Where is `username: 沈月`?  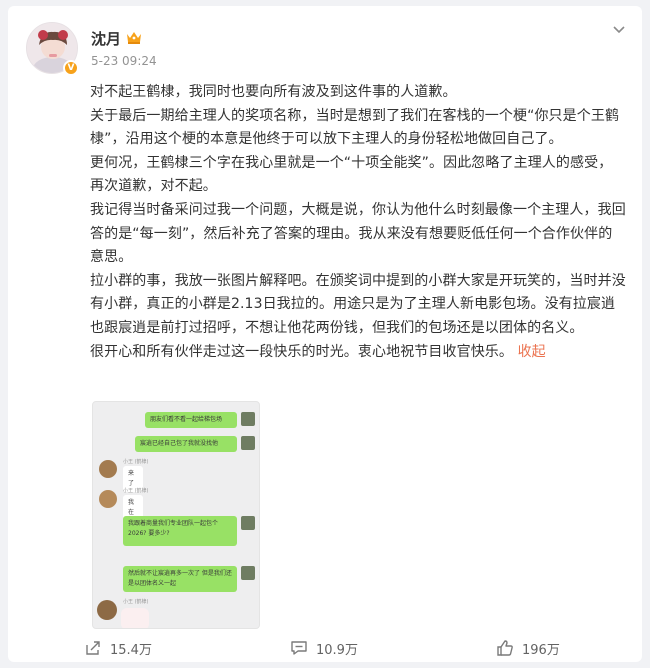
username: 沈月 is located at coordinates (106, 38).